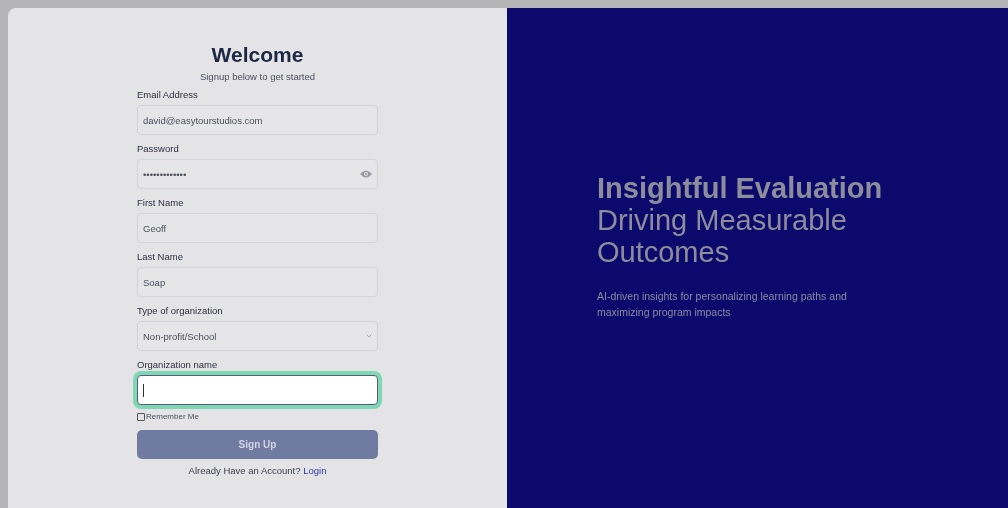 The image size is (1008, 508). What do you see at coordinates (722, 304) in the screenshot?
I see `hero-description: AI-driven insights for personalizing learning paths and maximizing program impacts` at bounding box center [722, 304].